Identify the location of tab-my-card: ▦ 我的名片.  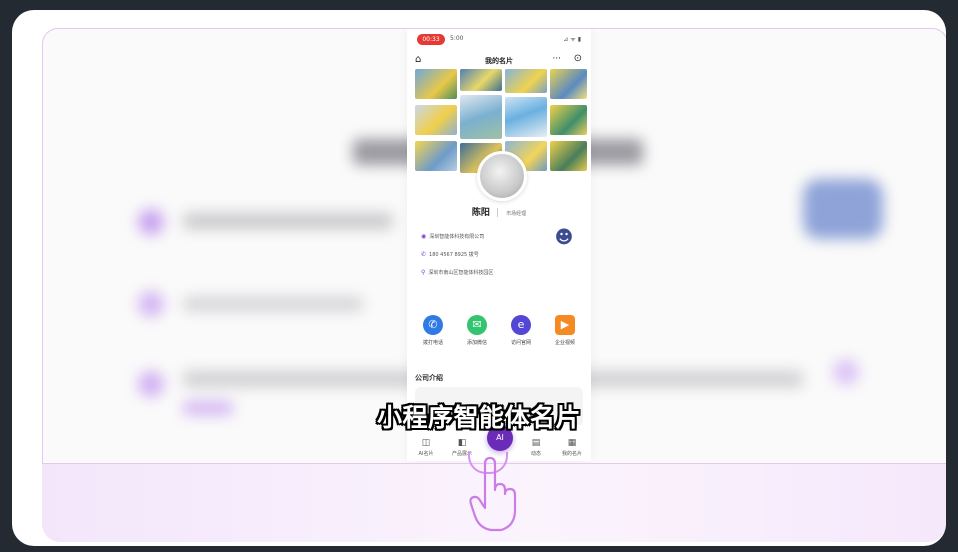
(572, 447).